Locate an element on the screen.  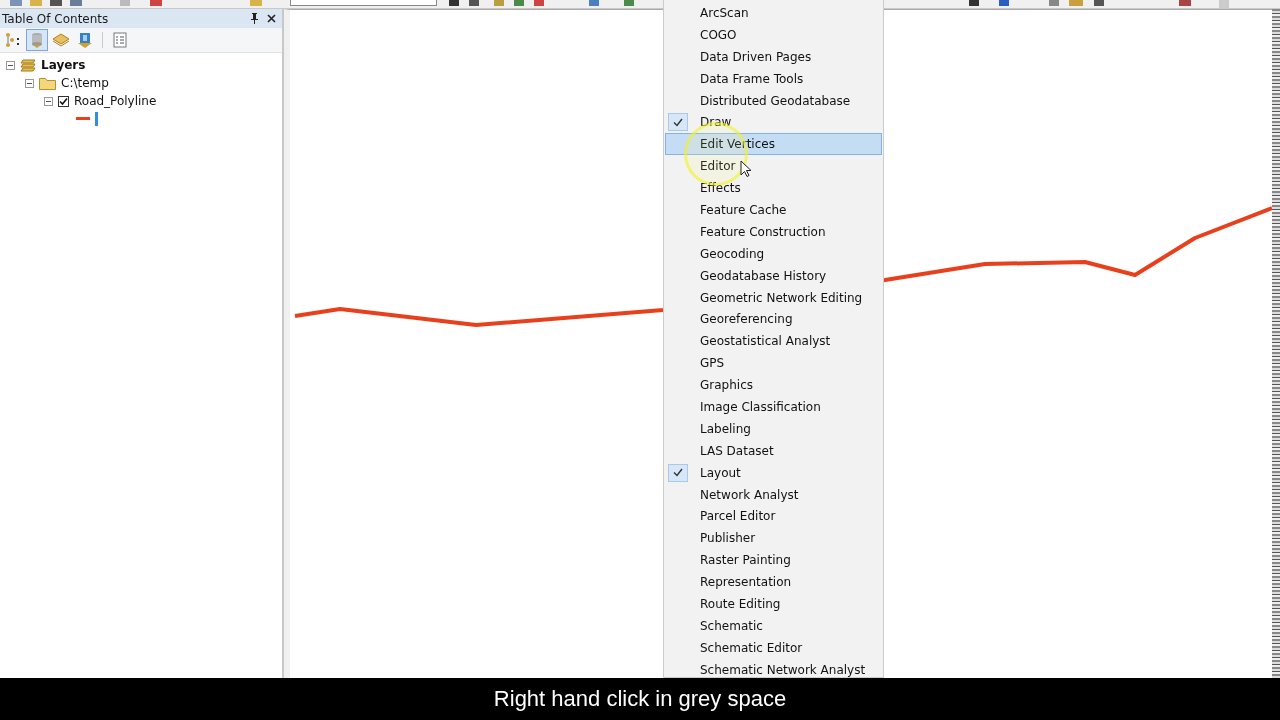
menu-item: Data Driven Pages is located at coordinates (773, 56).